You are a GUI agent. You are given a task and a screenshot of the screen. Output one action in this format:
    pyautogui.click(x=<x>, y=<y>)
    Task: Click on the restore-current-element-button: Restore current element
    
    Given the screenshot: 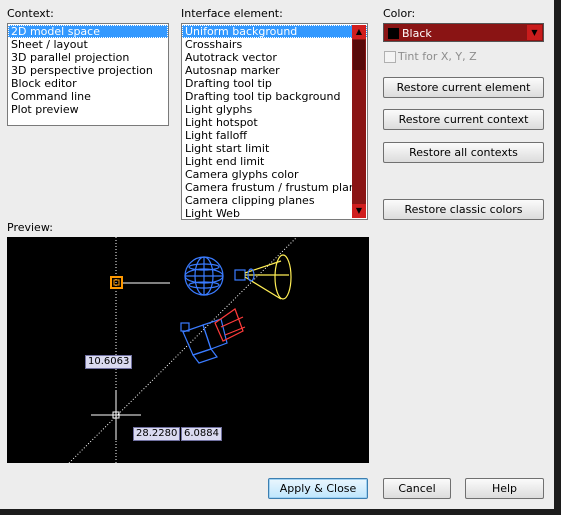 What is the action you would take?
    pyautogui.click(x=463, y=87)
    